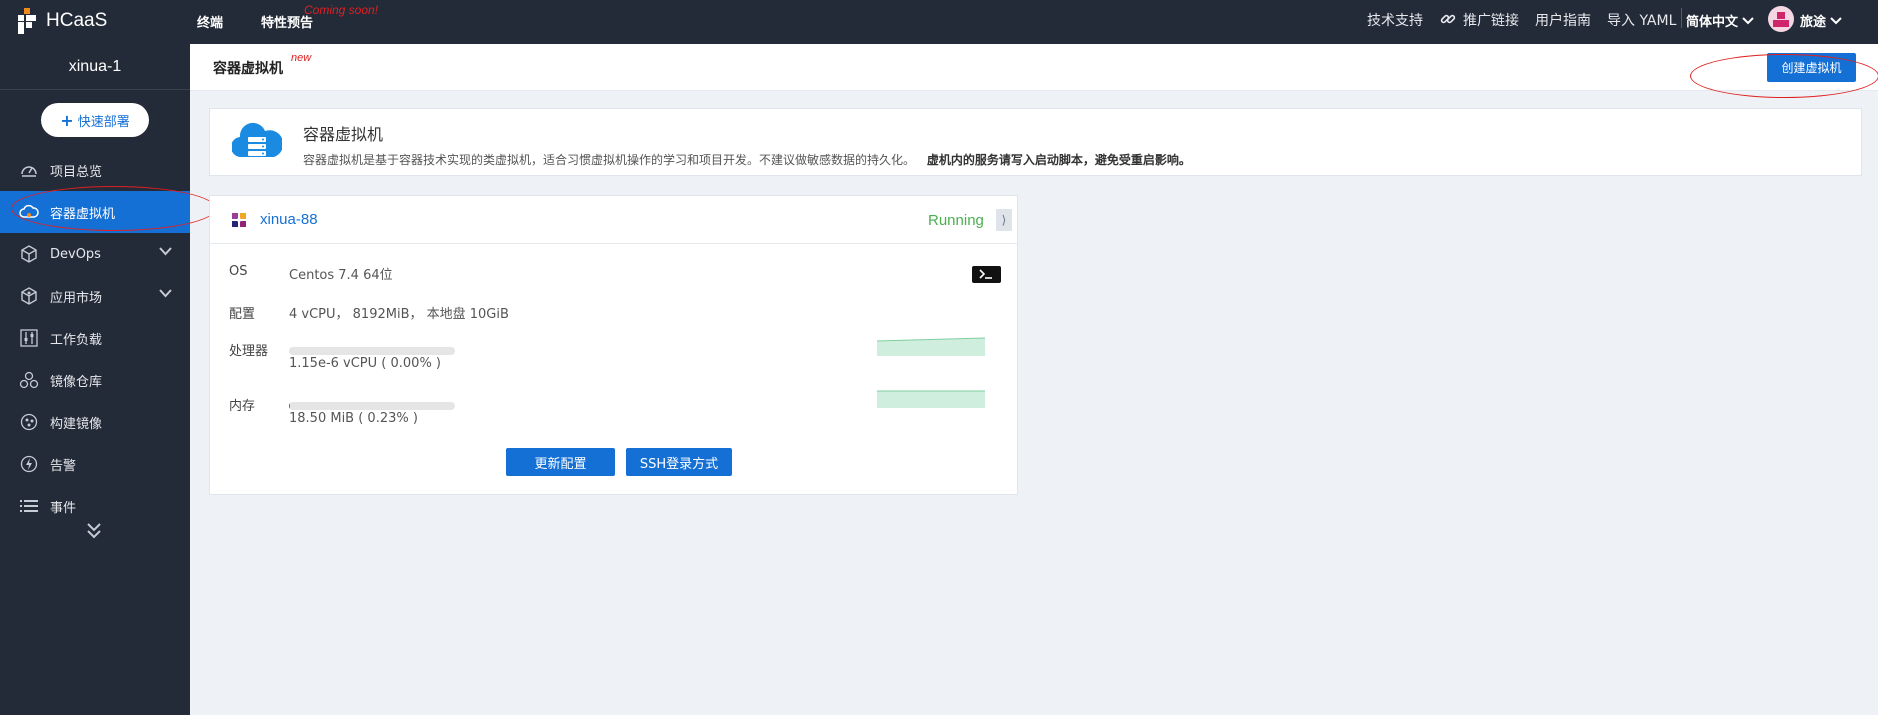 This screenshot has height=715, width=1878. What do you see at coordinates (399, 314) in the screenshot?
I see `config-value: 4 vCPU， 8192MiB， 本地盘 10GiB` at bounding box center [399, 314].